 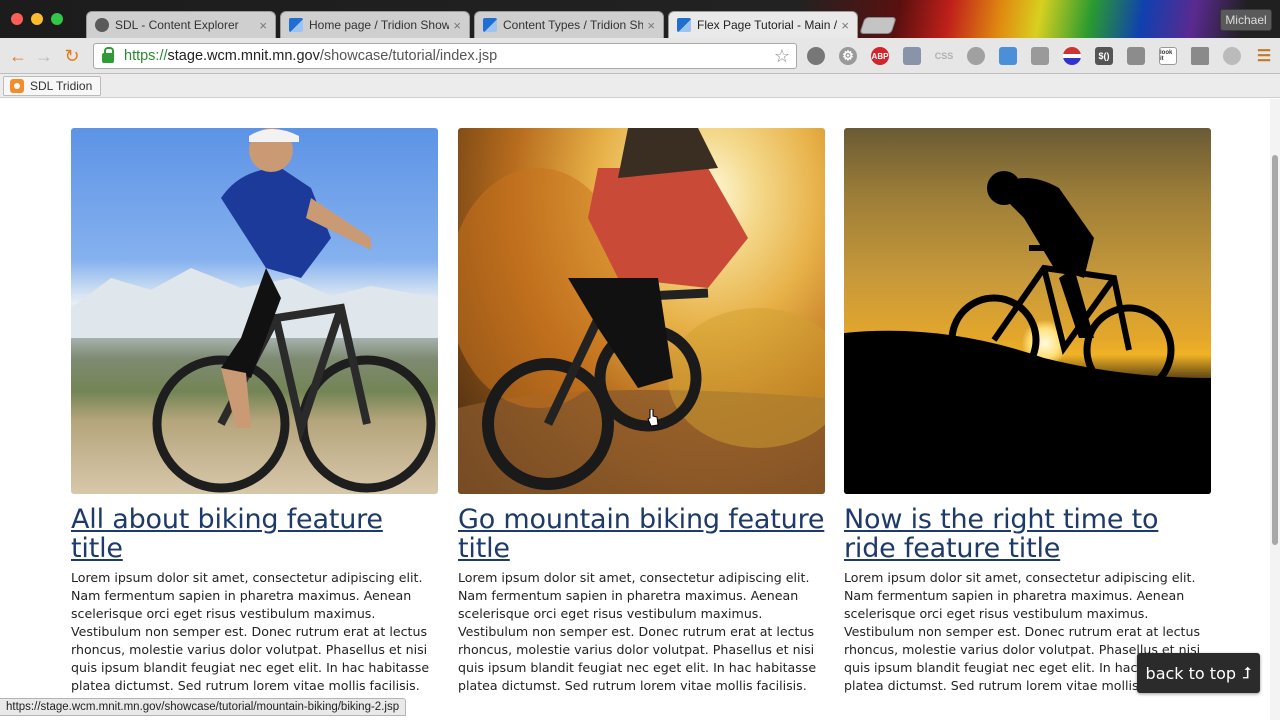 What do you see at coordinates (976, 56) in the screenshot?
I see `info-extension-icon` at bounding box center [976, 56].